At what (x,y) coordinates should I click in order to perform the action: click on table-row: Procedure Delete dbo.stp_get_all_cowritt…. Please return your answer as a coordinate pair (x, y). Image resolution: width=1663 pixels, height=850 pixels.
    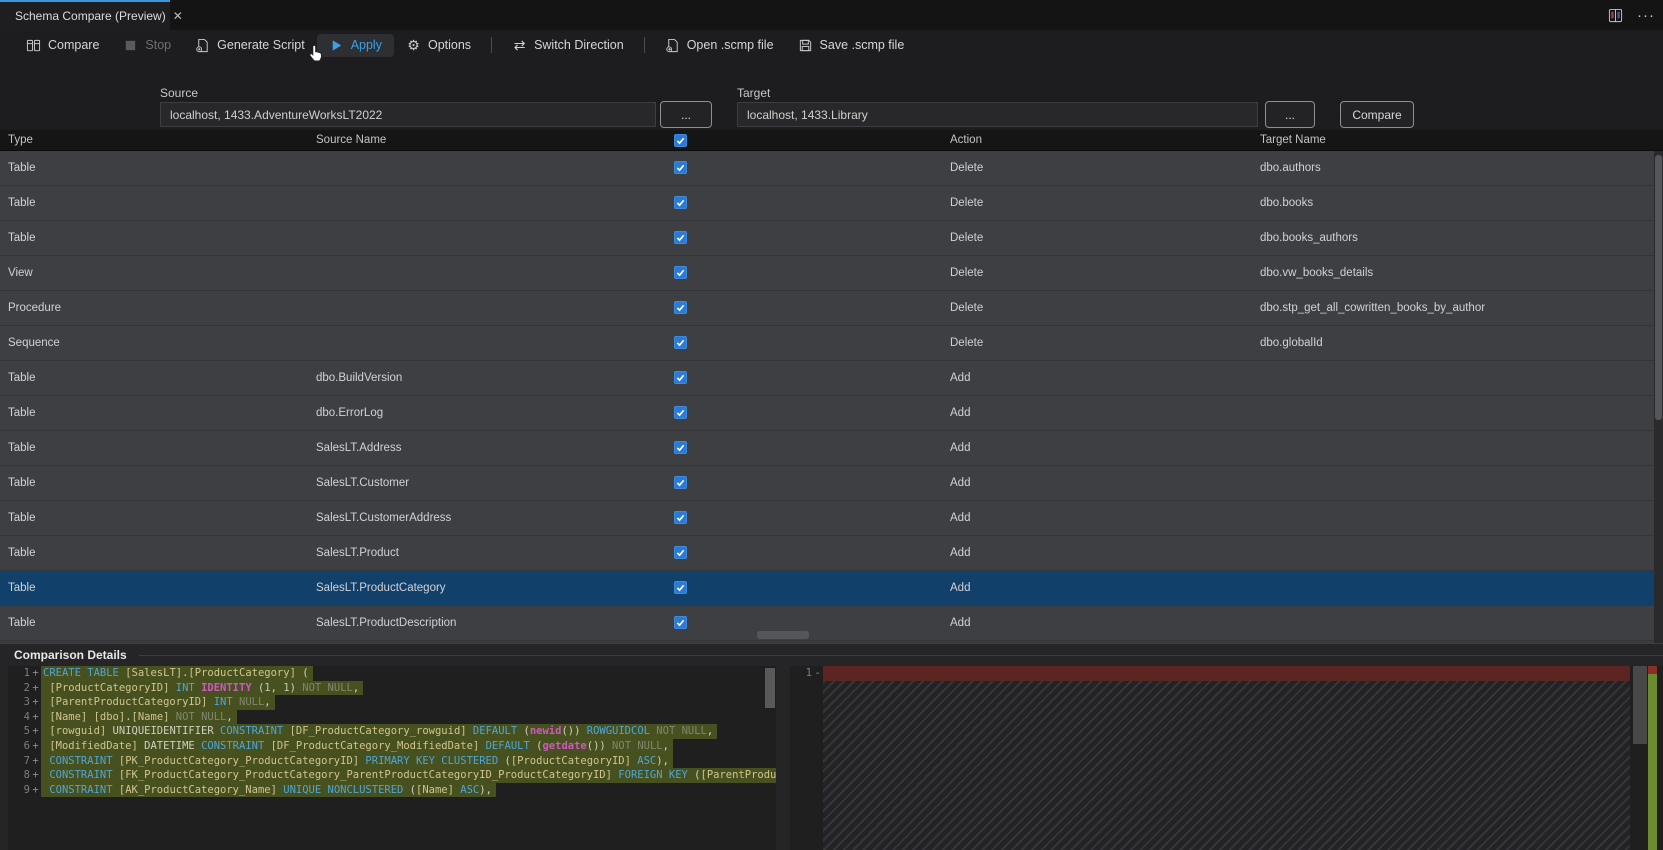
    Looking at the image, I should click on (831, 308).